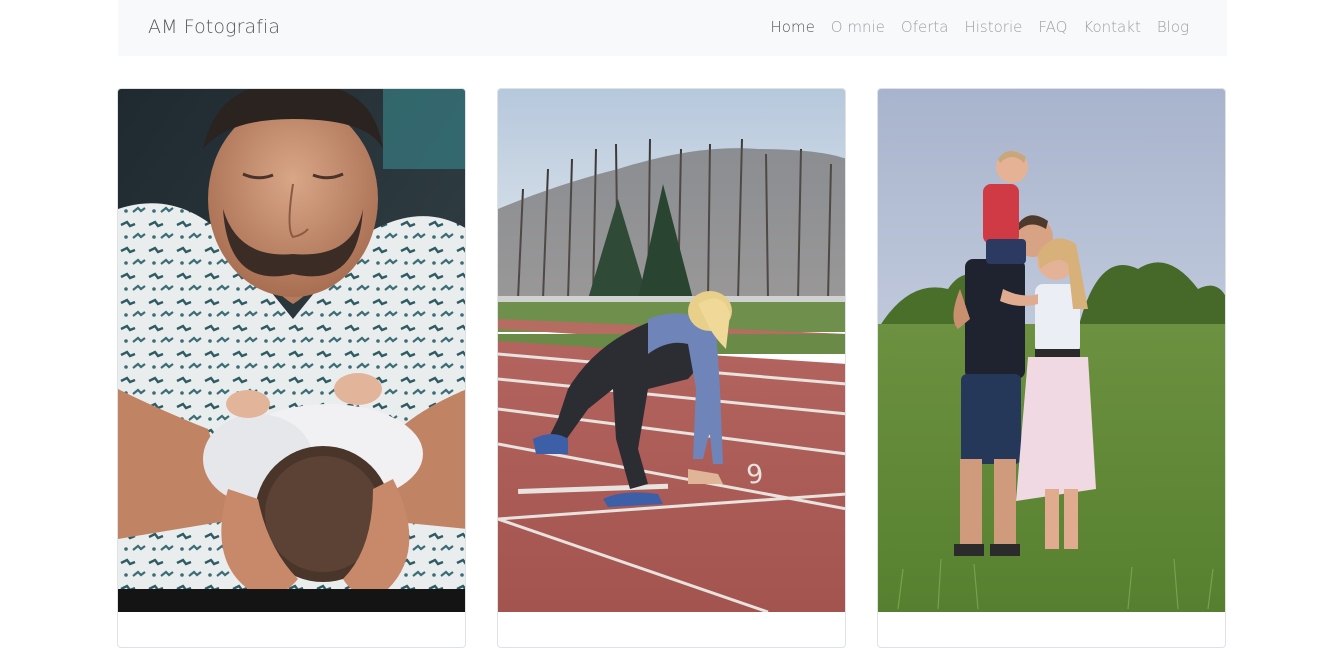 This screenshot has width=1343, height=648. I want to click on nav-link-oferta: Oferta, so click(925, 27).